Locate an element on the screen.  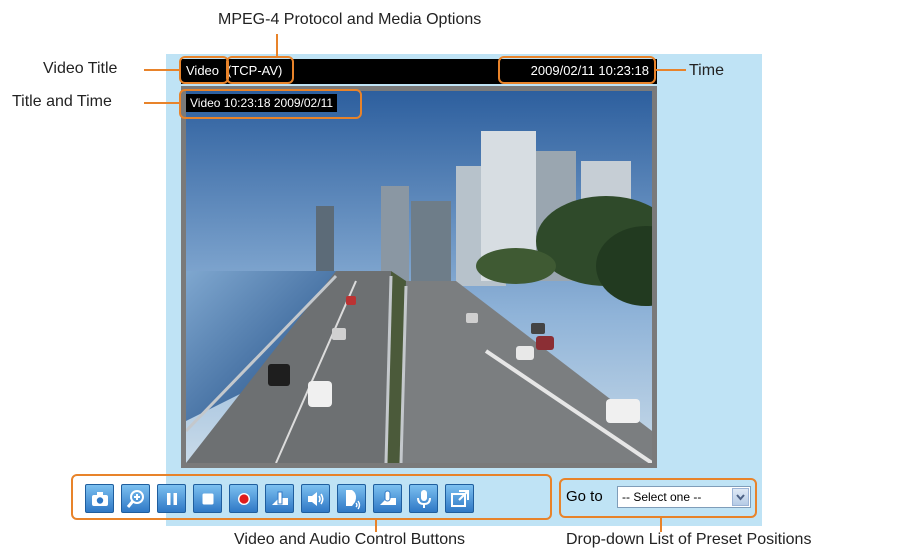
mpeg4-leader is located at coordinates (277, 45).